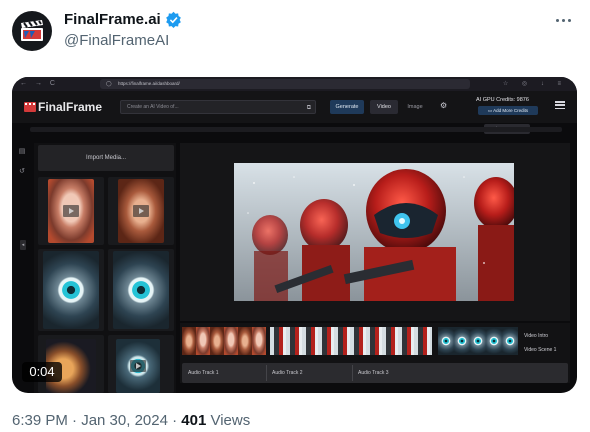  I want to click on author-handle: @FinalFrameAI, so click(116, 40).